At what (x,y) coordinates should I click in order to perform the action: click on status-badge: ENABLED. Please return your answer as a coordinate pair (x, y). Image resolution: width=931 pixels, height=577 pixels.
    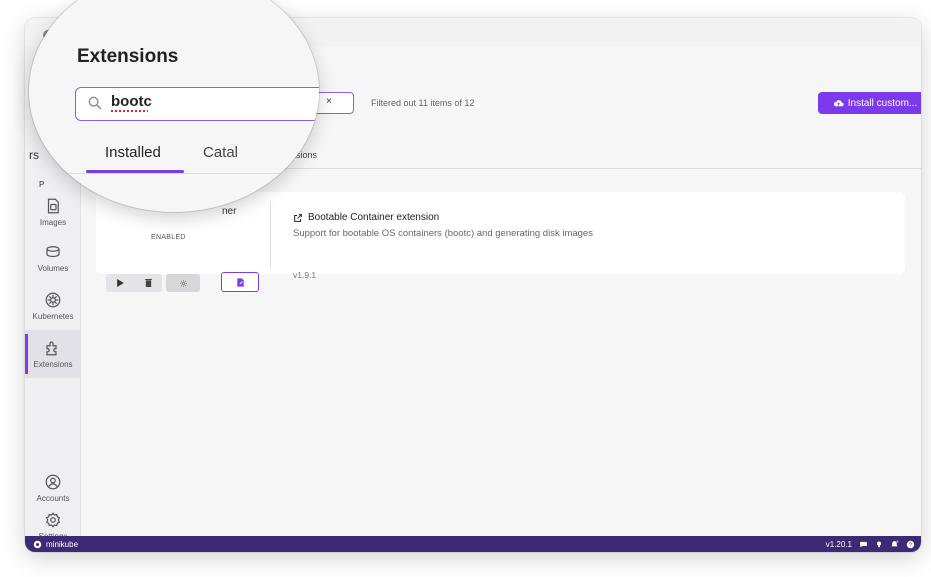
    Looking at the image, I should click on (168, 237).